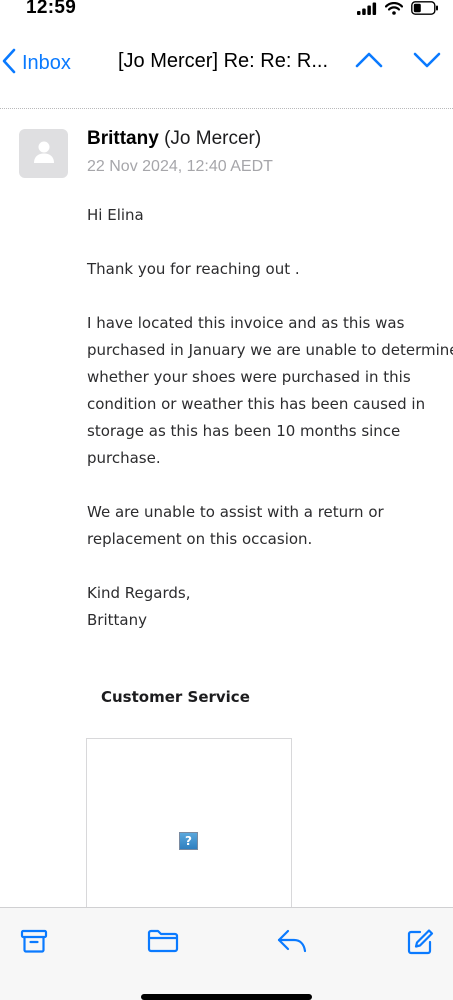  Describe the element at coordinates (367, 9) in the screenshot. I see `signal-icon` at that location.